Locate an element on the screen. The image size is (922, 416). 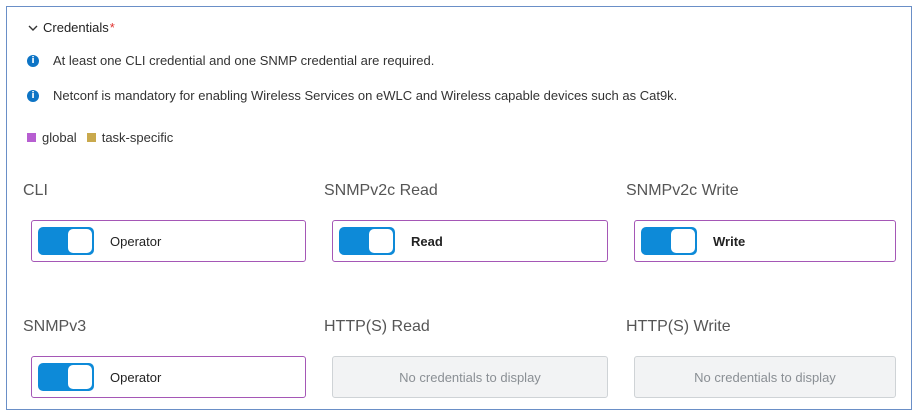
legend: global task-specific is located at coordinates (105, 137).